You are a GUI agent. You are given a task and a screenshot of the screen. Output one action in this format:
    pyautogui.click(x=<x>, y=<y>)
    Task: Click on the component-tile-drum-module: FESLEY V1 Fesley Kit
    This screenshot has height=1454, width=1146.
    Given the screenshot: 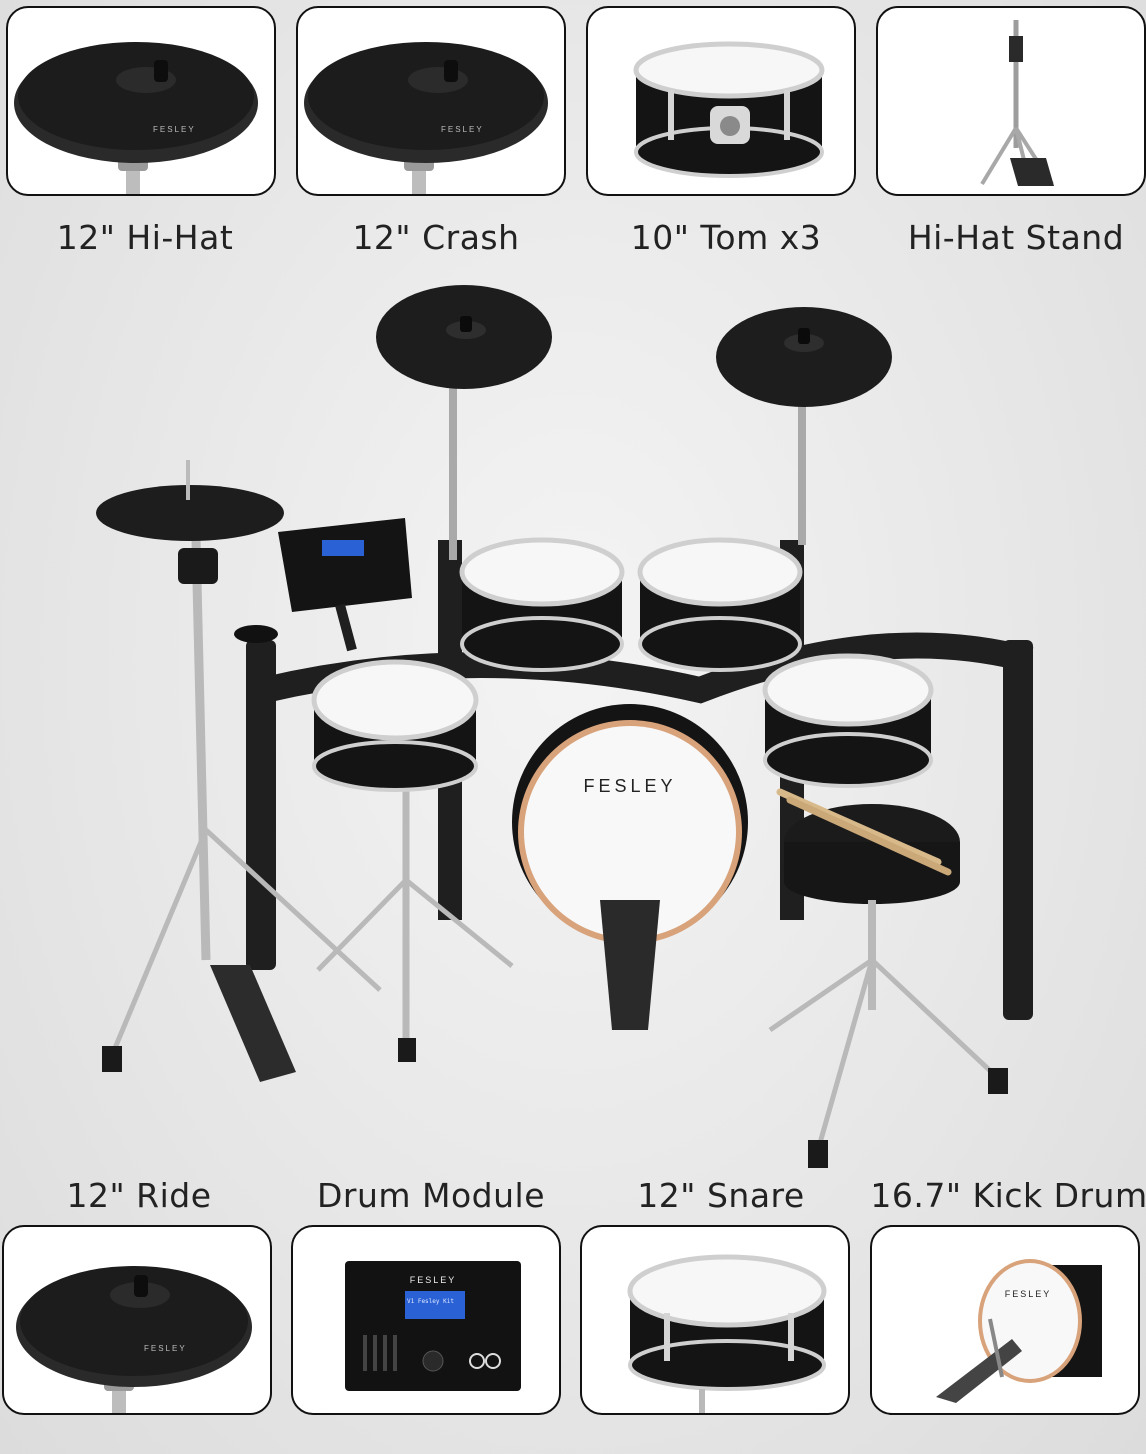 What is the action you would take?
    pyautogui.click(x=426, y=1320)
    